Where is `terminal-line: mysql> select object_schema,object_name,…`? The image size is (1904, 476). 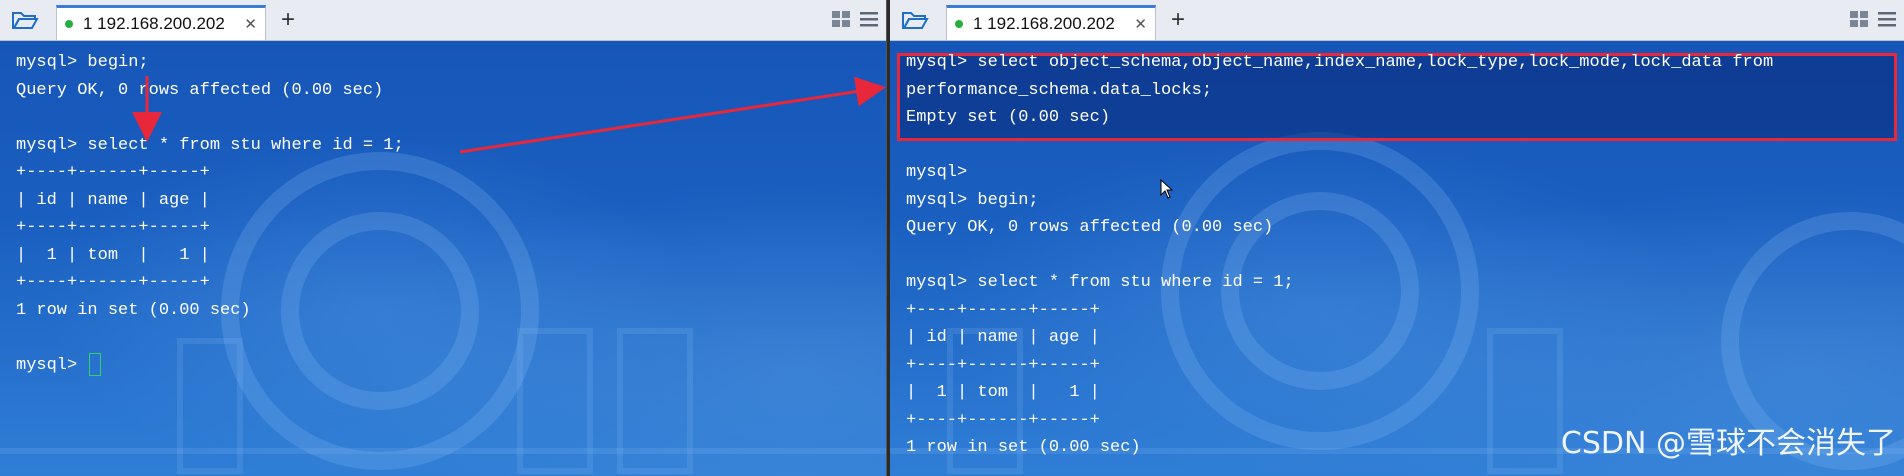 terminal-line: mysql> select object_schema,object_name,… is located at coordinates (1340, 62).